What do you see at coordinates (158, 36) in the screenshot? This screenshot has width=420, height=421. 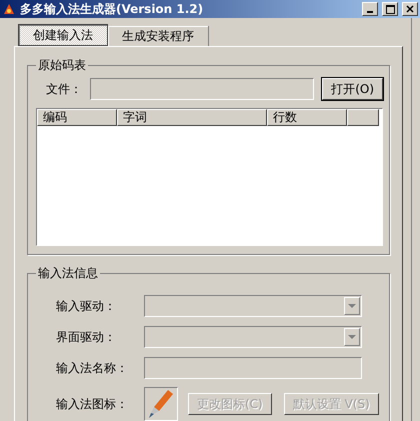 I see `tab: 生成安装程序` at bounding box center [158, 36].